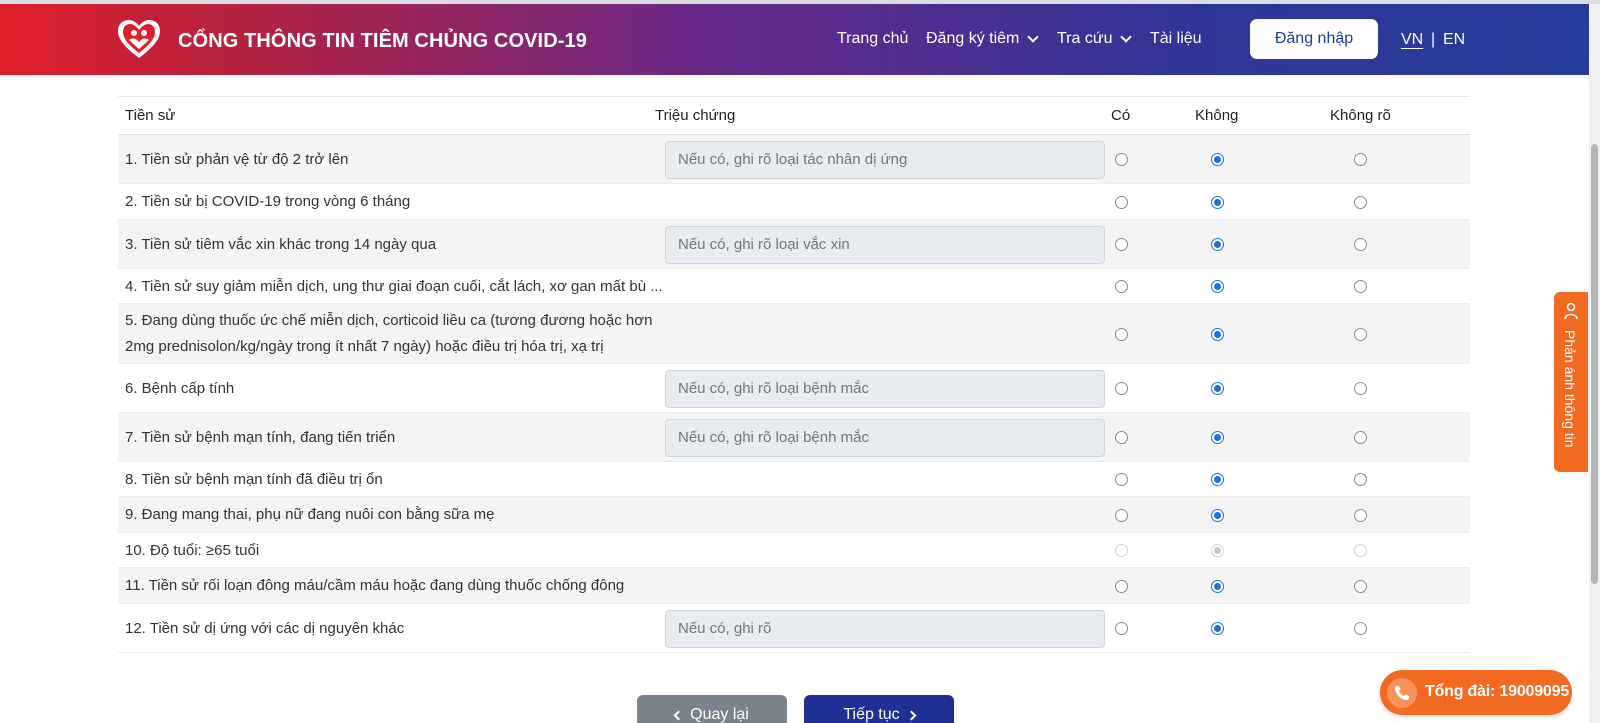 This screenshot has width=1600, height=723. I want to click on scrollbar-thumb, so click(1594, 364).